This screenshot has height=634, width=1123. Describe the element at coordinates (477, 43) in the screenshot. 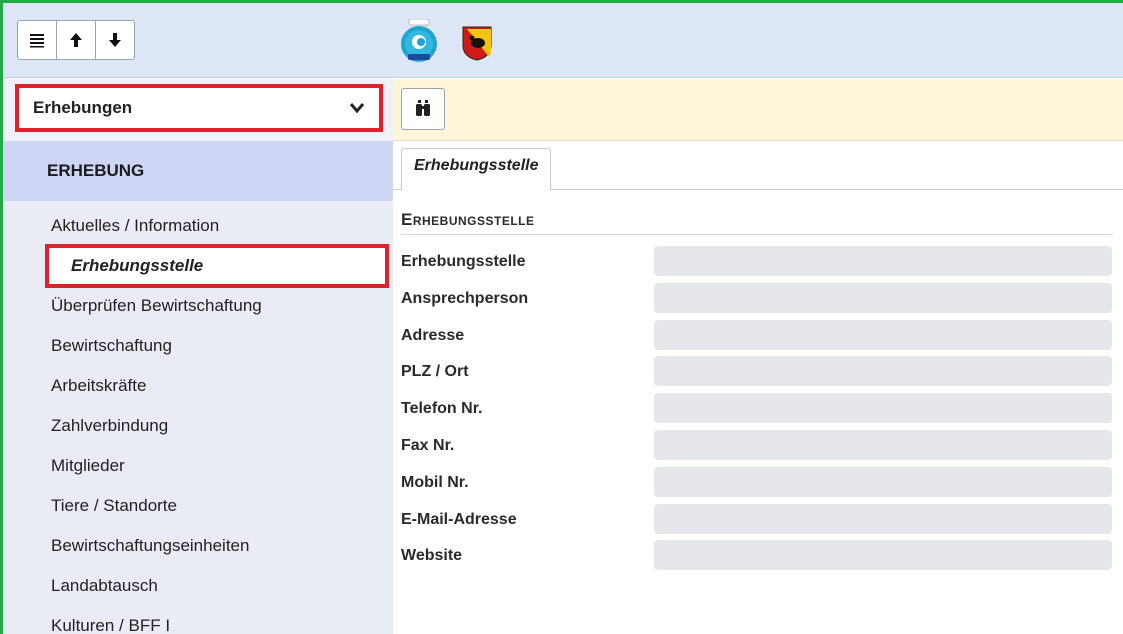

I see `bern-coat-of-arms-logo` at that location.